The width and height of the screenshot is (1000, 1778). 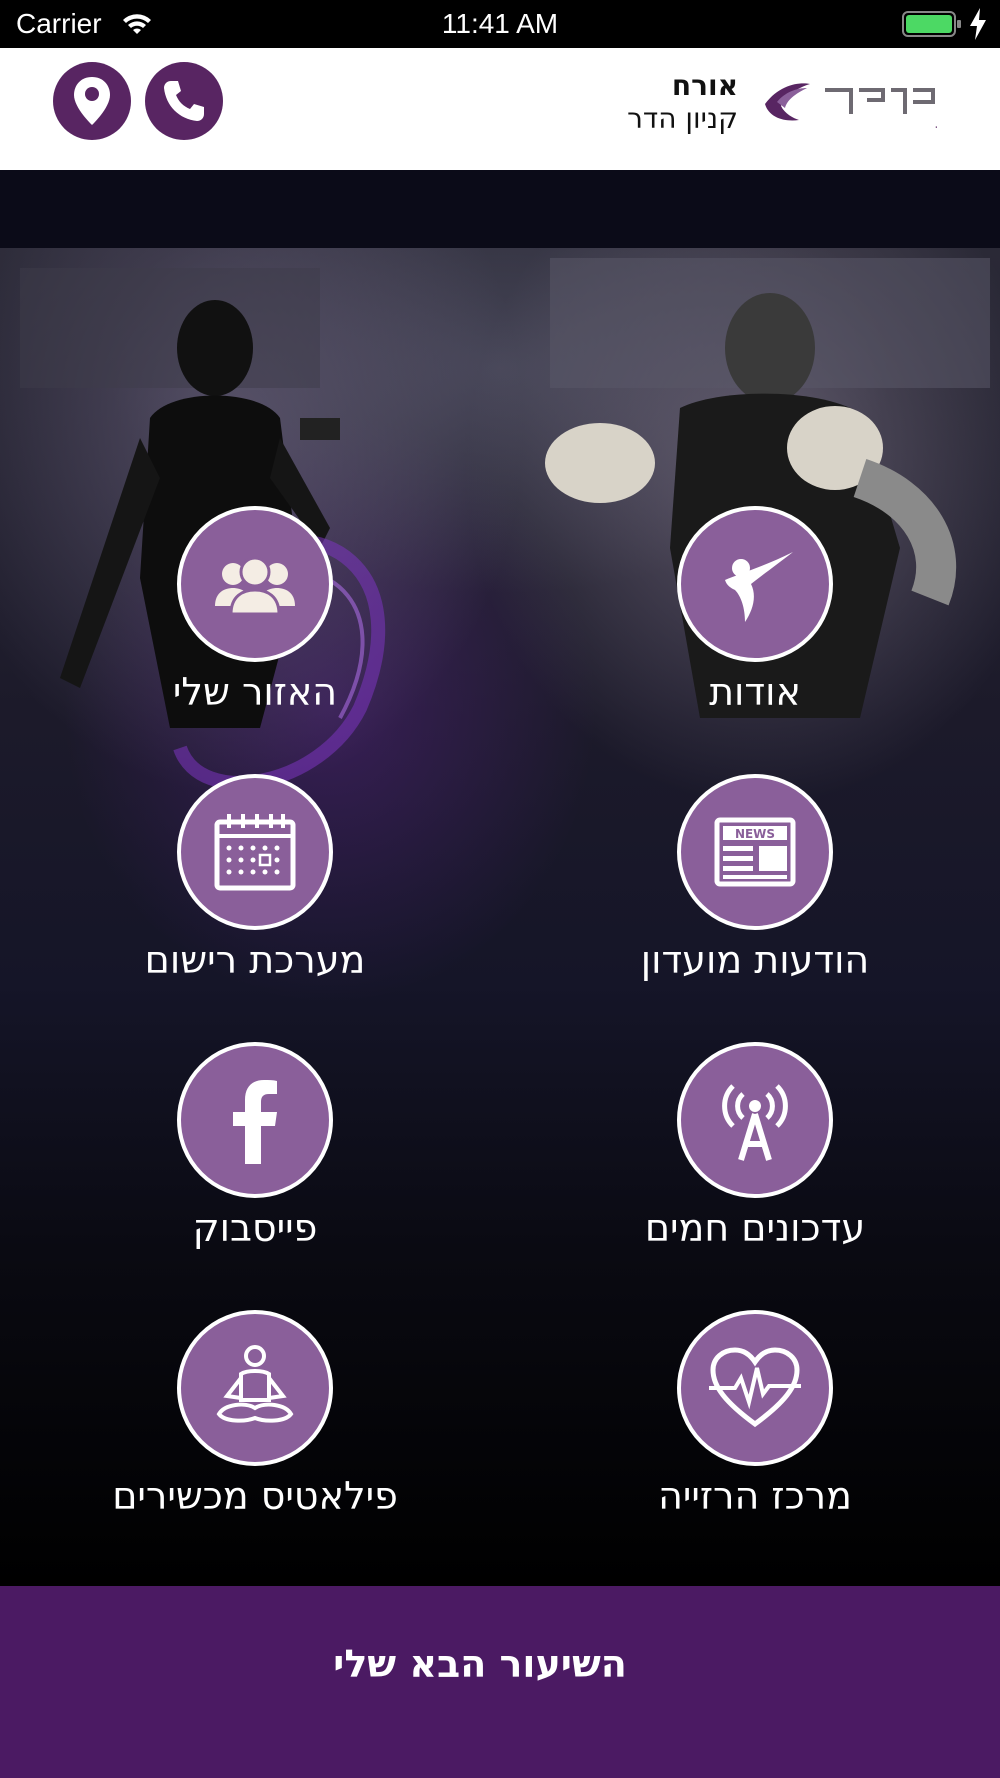 I want to click on brand-logo: מועדוני כושר, so click(x=851, y=112).